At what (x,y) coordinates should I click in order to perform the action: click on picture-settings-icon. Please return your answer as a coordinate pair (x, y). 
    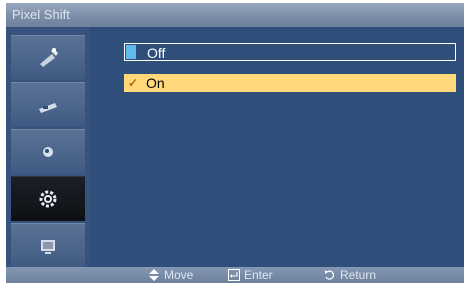
    Looking at the image, I should click on (49, 57).